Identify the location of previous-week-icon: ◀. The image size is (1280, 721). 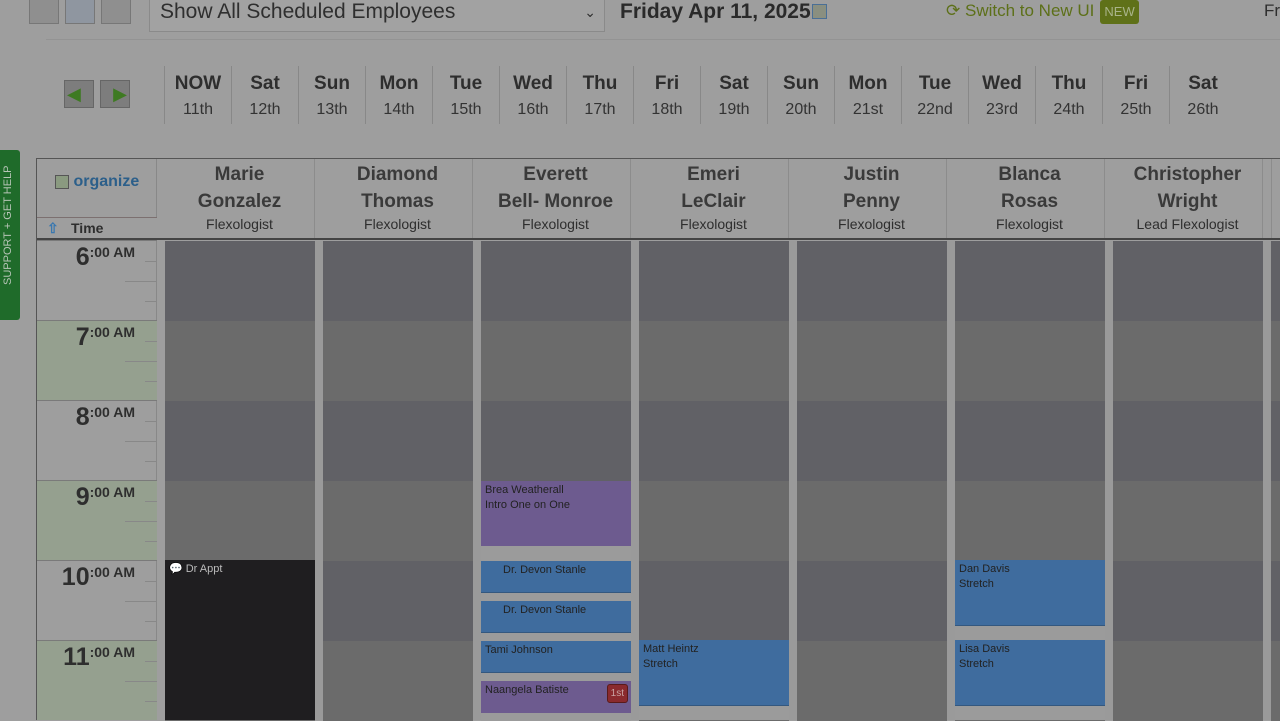
(79, 94).